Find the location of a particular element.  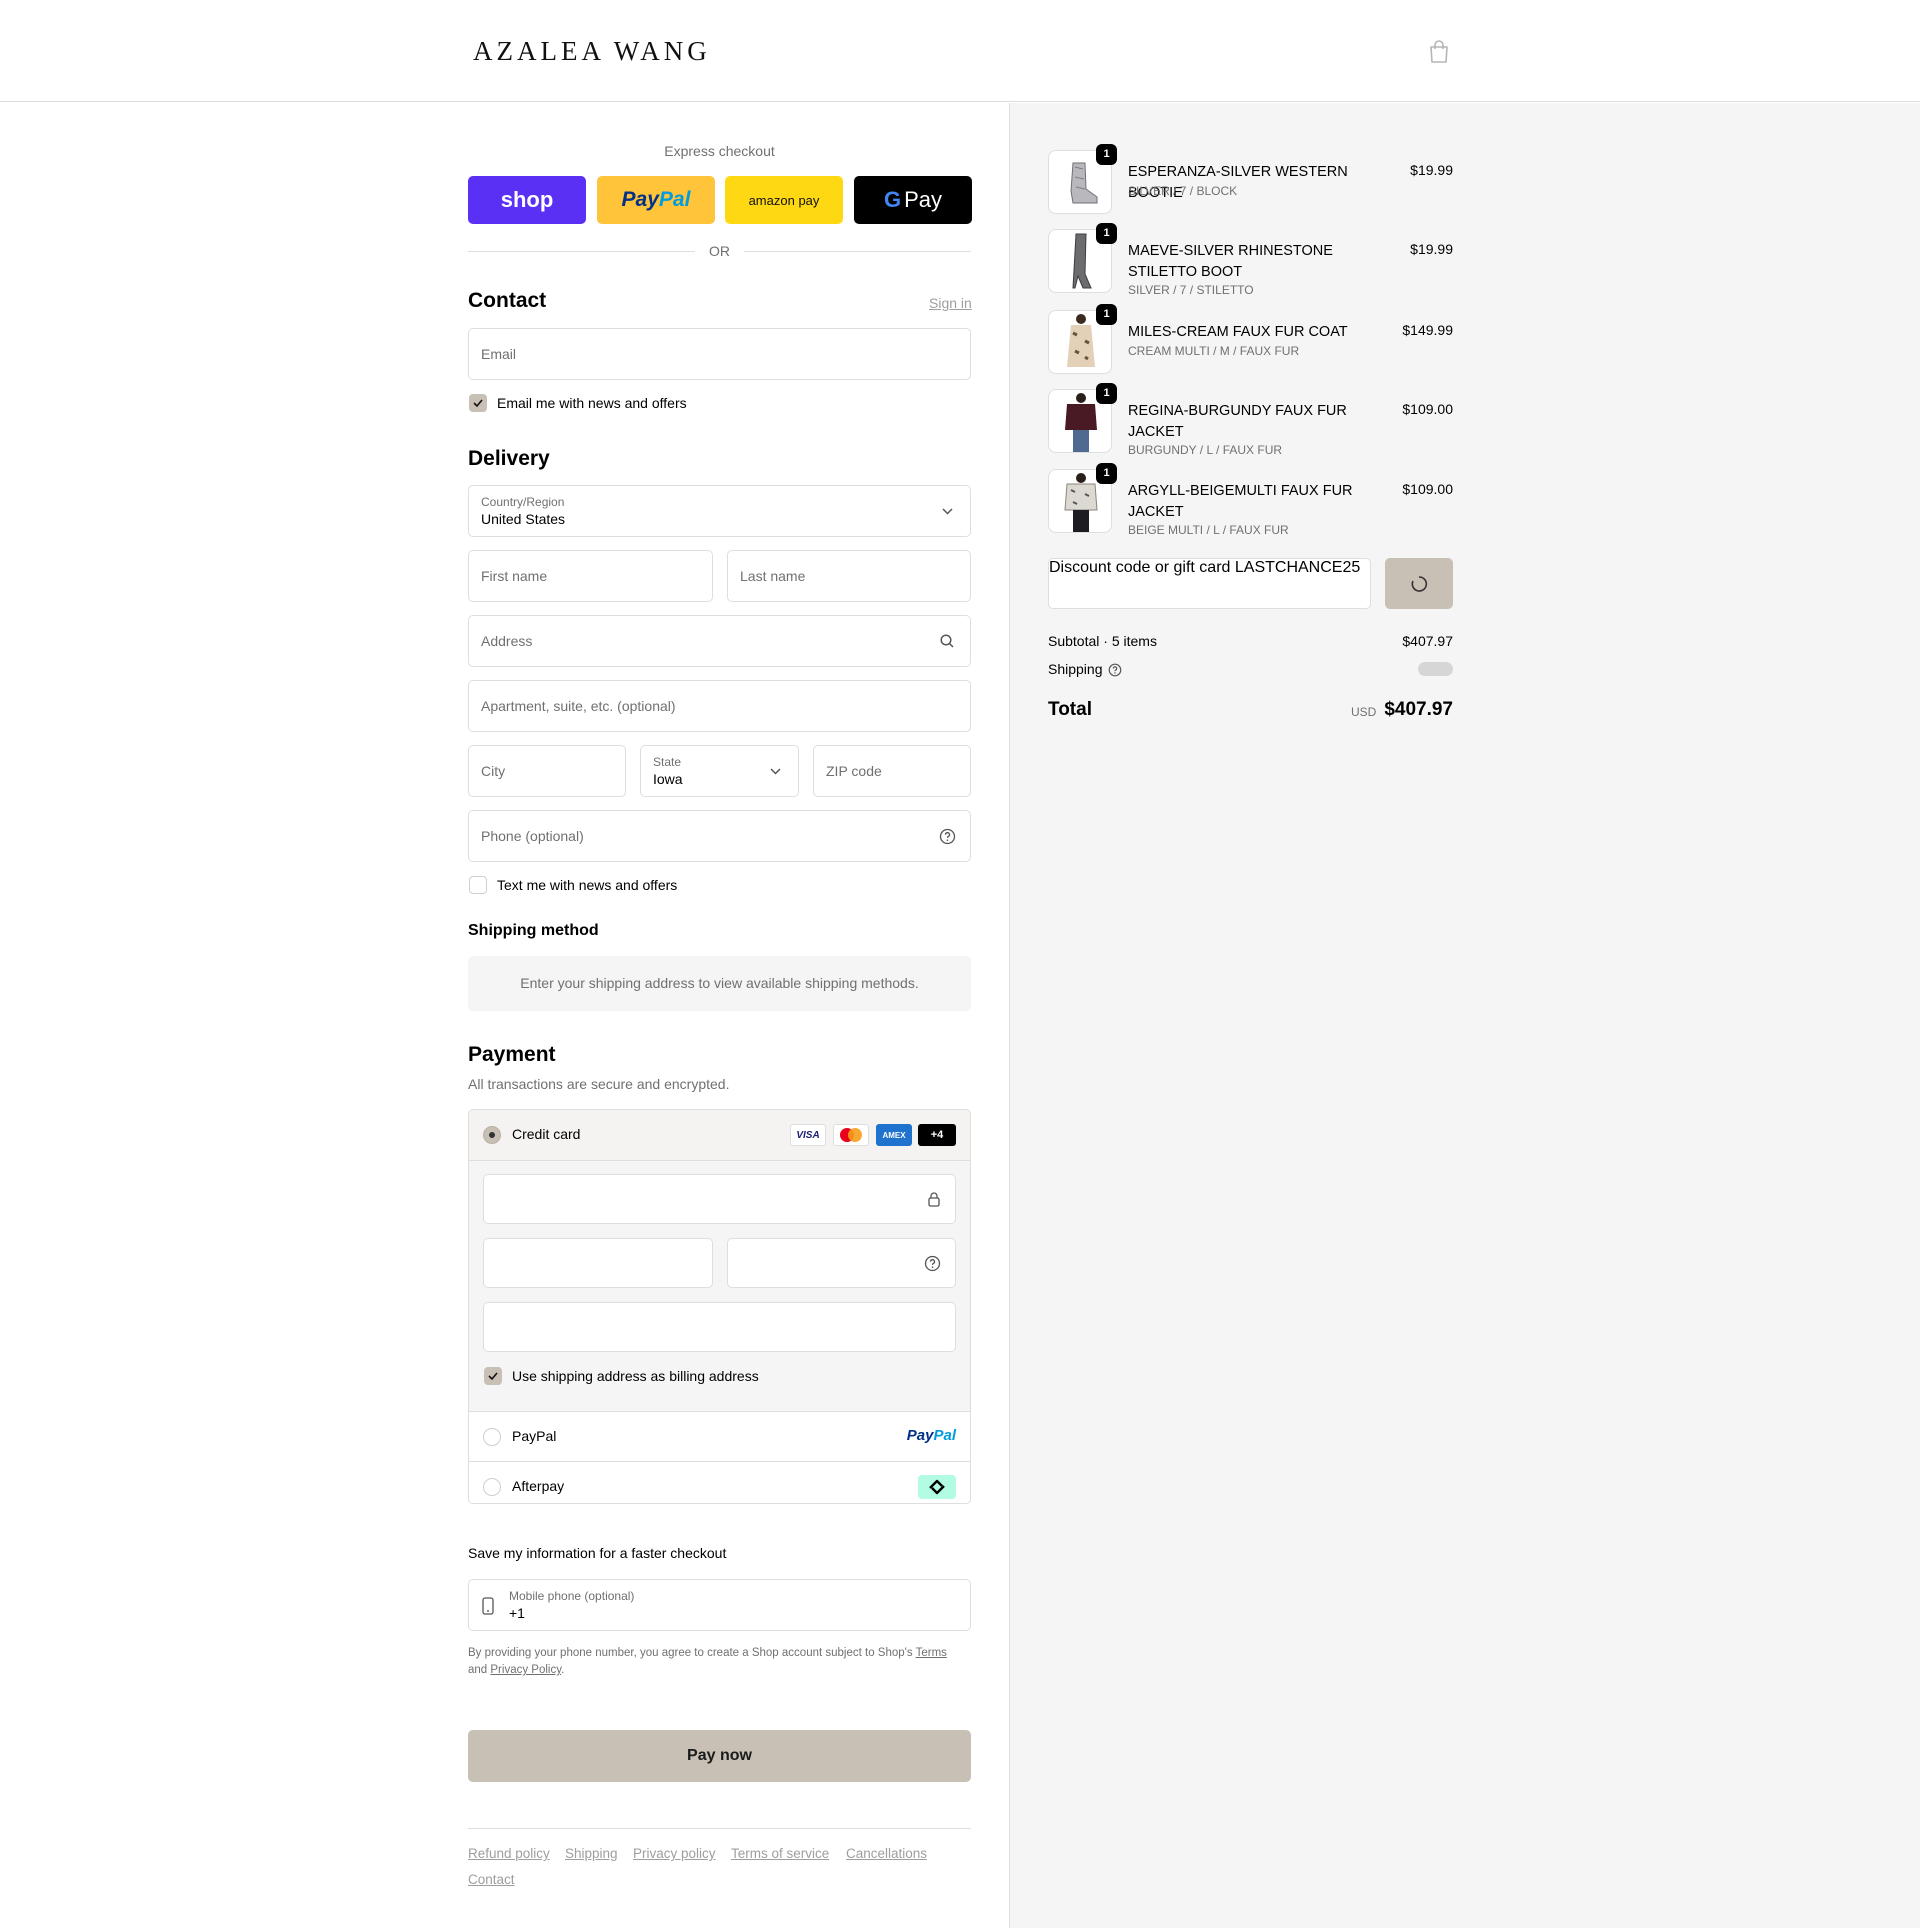

total-label: Total is located at coordinates (1070, 709).